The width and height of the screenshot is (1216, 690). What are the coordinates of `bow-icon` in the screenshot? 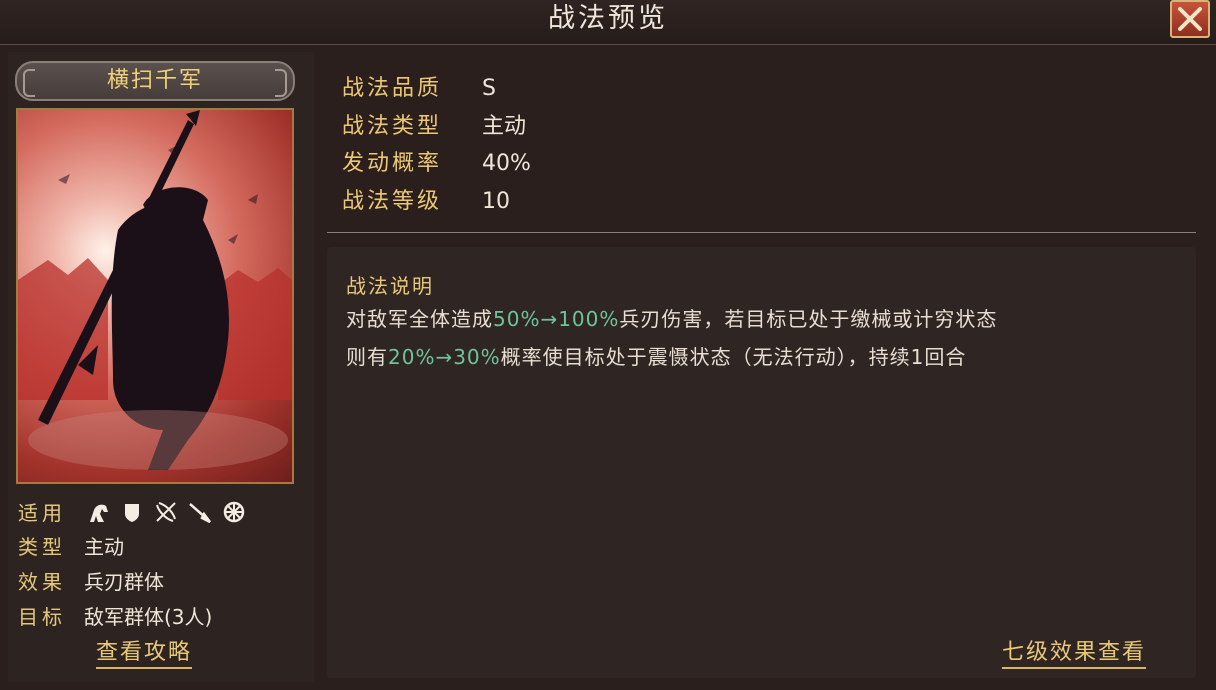 It's located at (166, 512).